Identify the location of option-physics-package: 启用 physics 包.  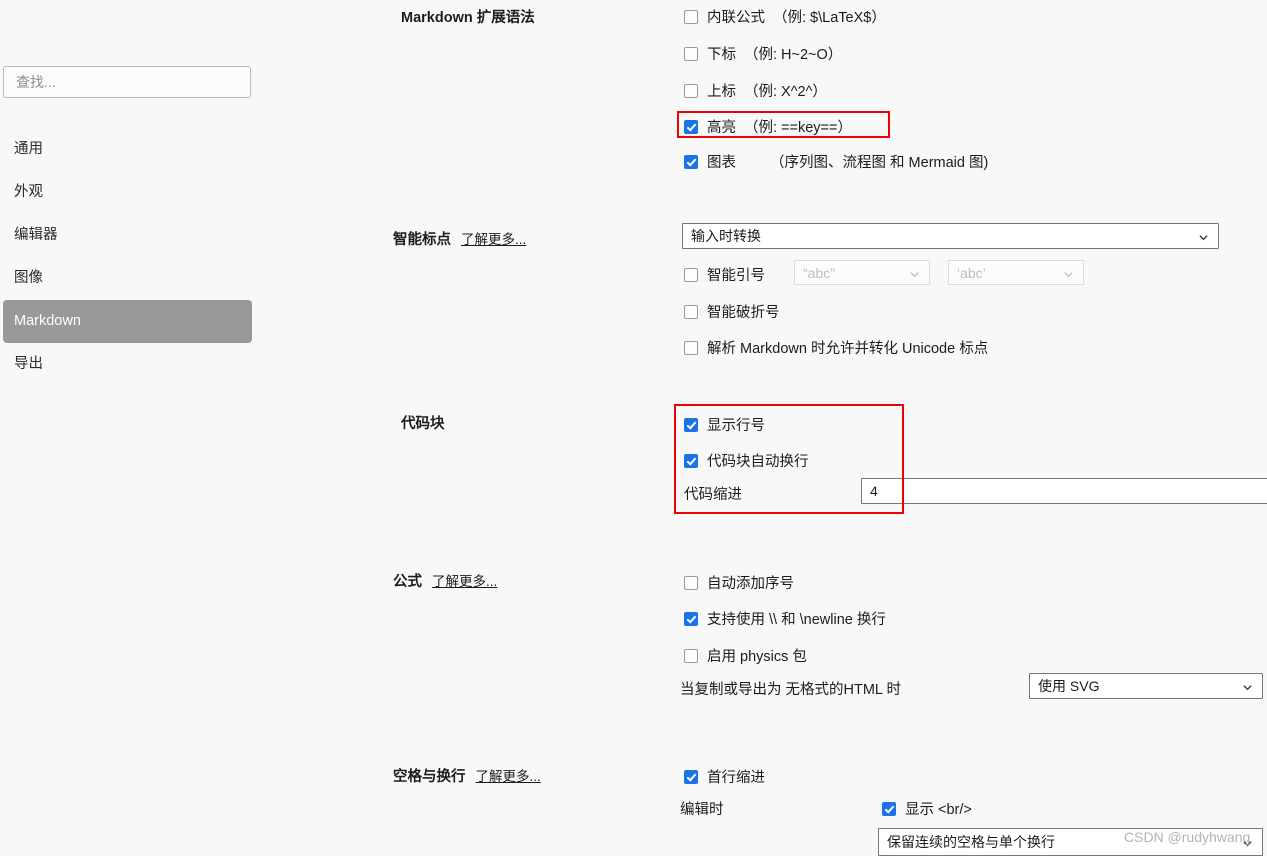
(745, 655).